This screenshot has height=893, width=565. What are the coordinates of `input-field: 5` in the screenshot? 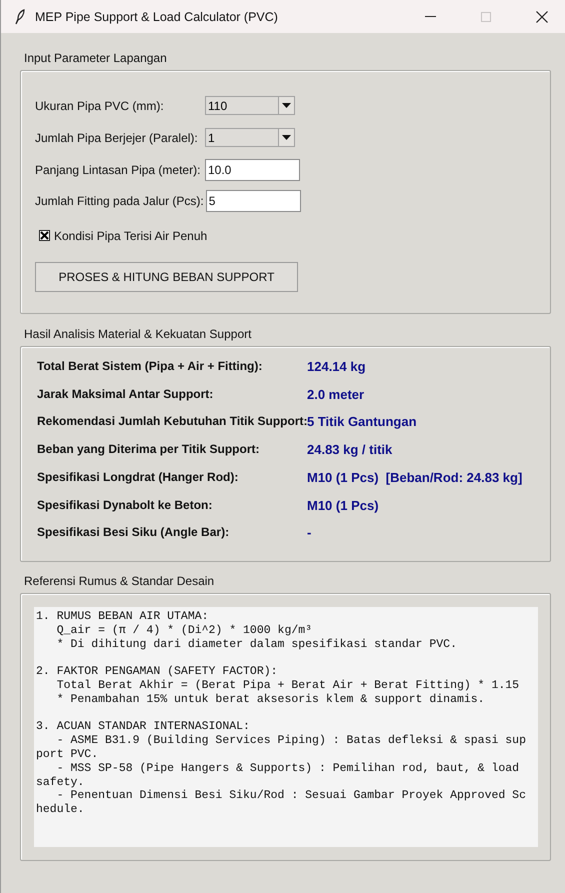 It's located at (253, 201).